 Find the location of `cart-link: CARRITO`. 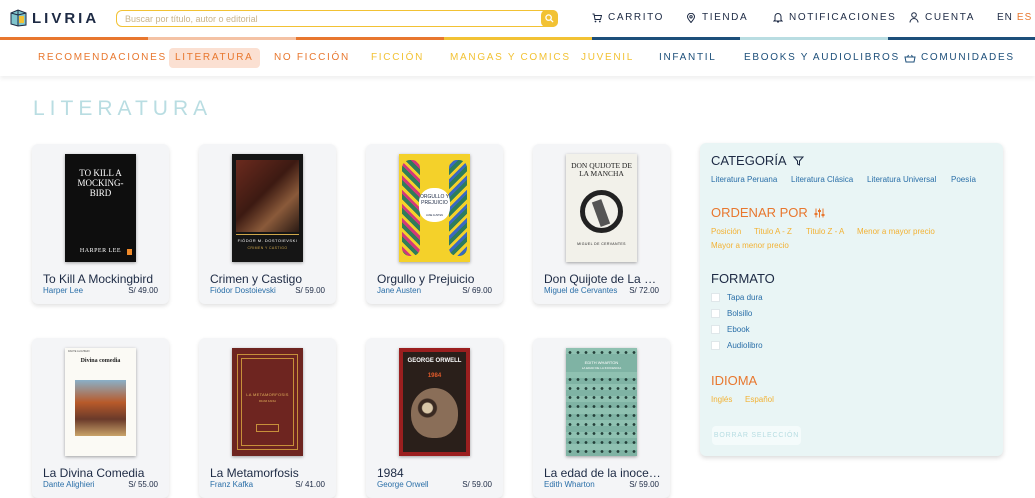

cart-link: CARRITO is located at coordinates (628, 17).